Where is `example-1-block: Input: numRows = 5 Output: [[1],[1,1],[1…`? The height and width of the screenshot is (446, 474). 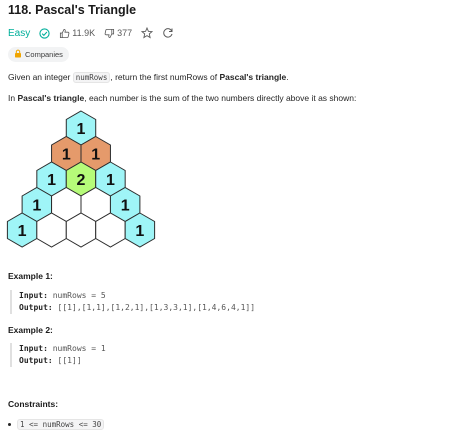 example-1-block: Input: numRows = 5 Output: [[1],[1,1],[1… is located at coordinates (132, 302).